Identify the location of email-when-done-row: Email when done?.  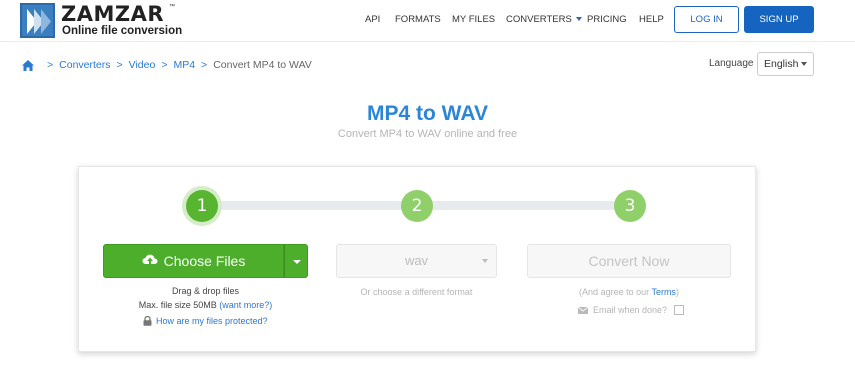
(631, 310).